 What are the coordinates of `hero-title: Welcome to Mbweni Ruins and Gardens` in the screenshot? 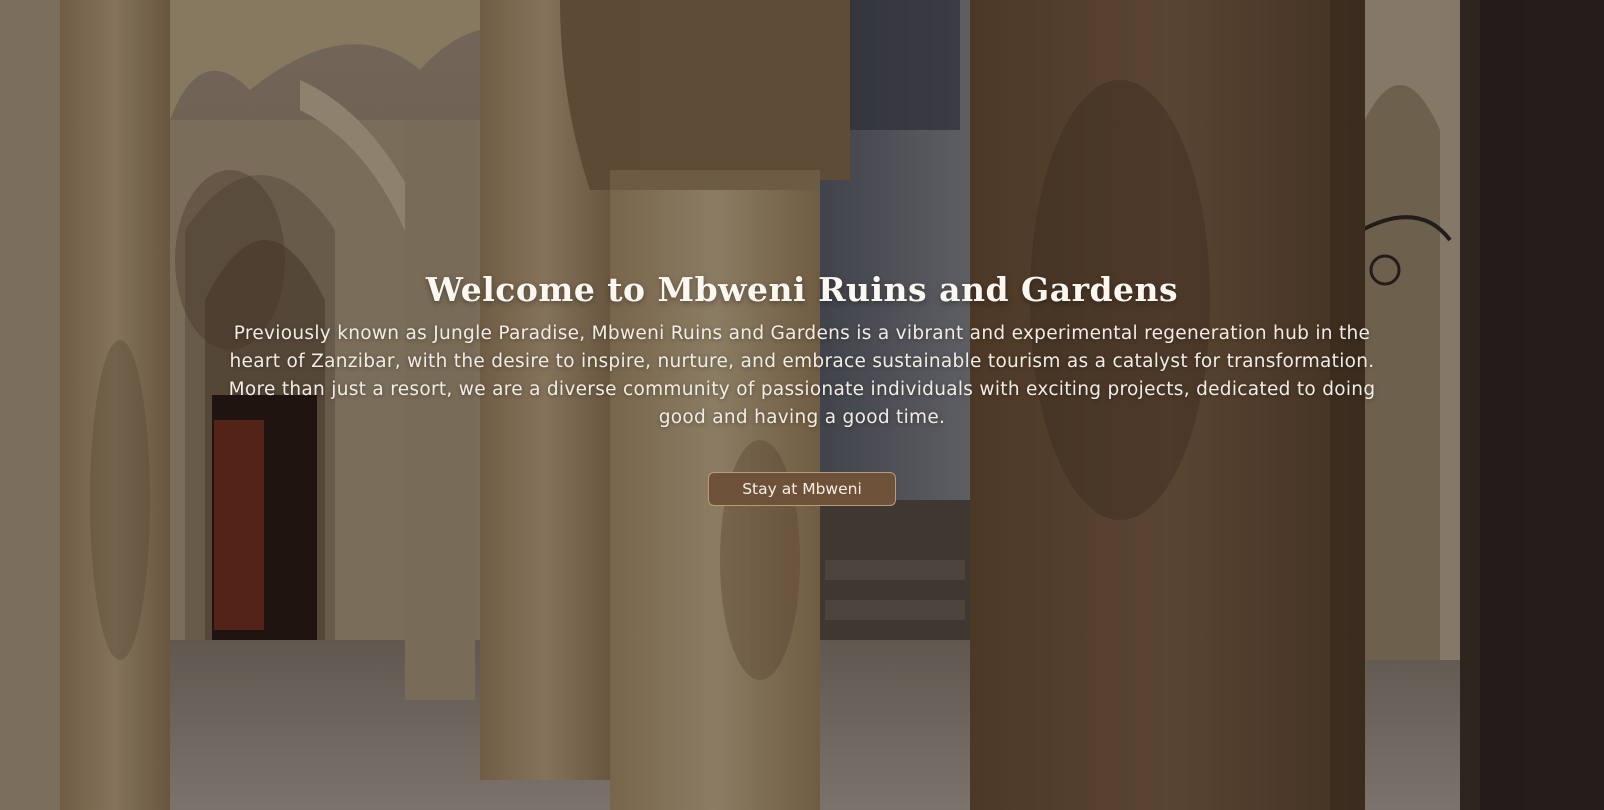 It's located at (802, 289).